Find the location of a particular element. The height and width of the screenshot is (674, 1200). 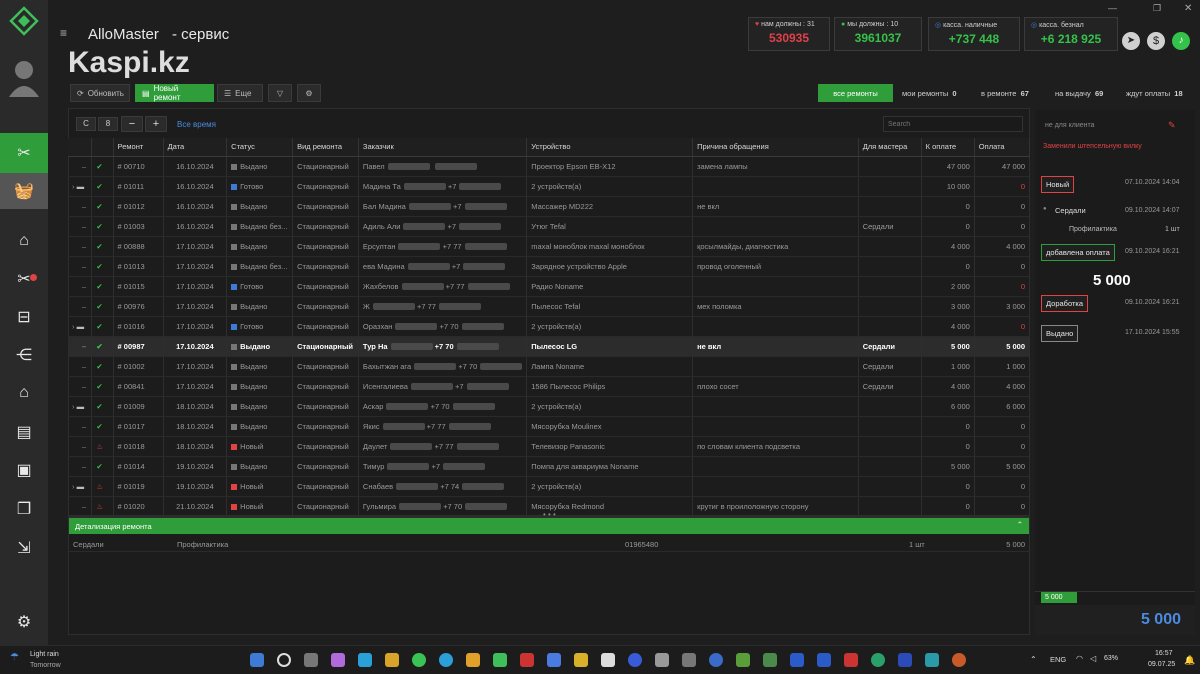

sidebar-item-warehouse: ⌂ is located at coordinates (24, 393).